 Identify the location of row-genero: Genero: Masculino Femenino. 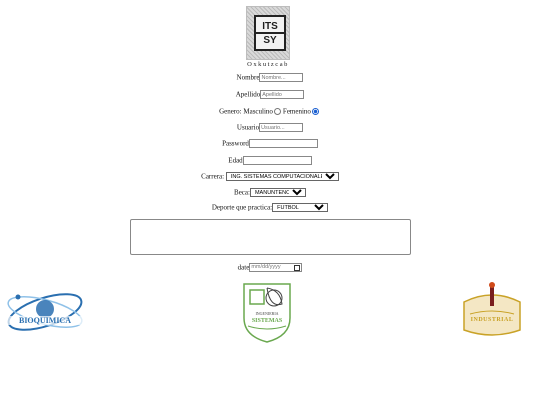
(270, 111).